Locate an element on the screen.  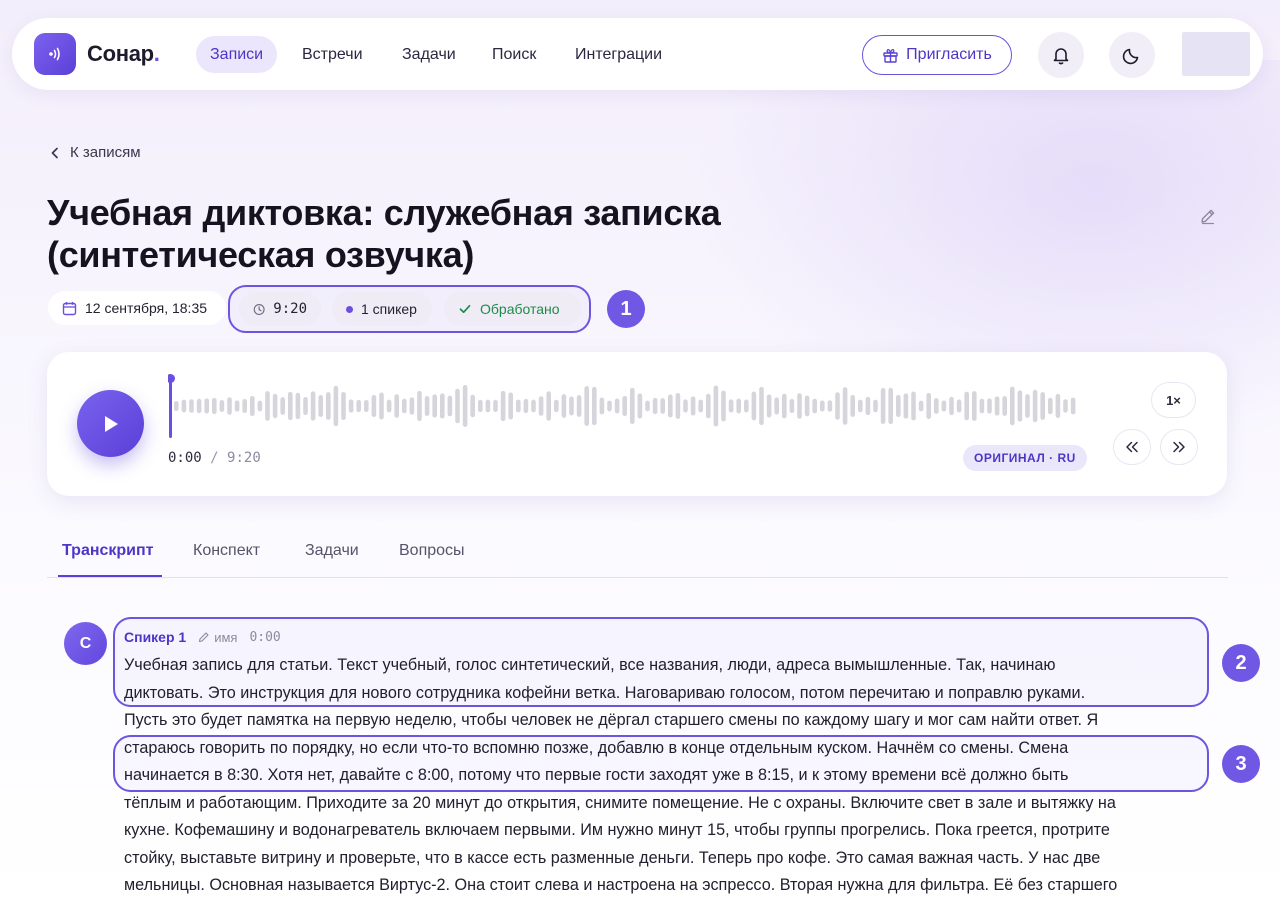
tab-questions: Вопросы is located at coordinates (432, 551).